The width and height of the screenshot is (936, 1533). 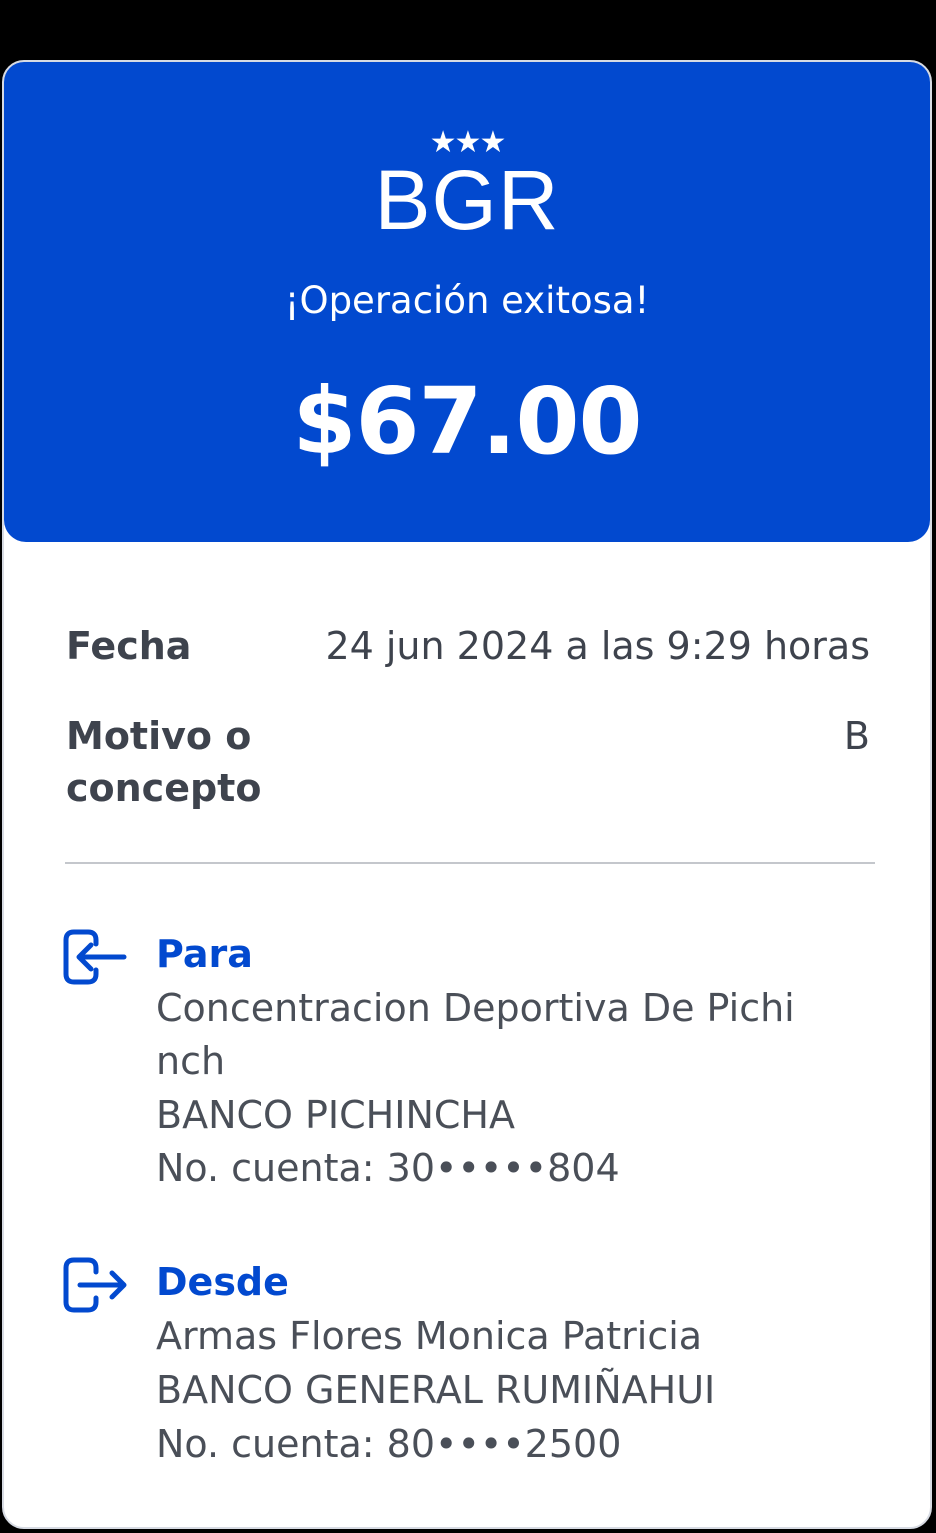 I want to click on motivo-value: B, so click(x=856, y=736).